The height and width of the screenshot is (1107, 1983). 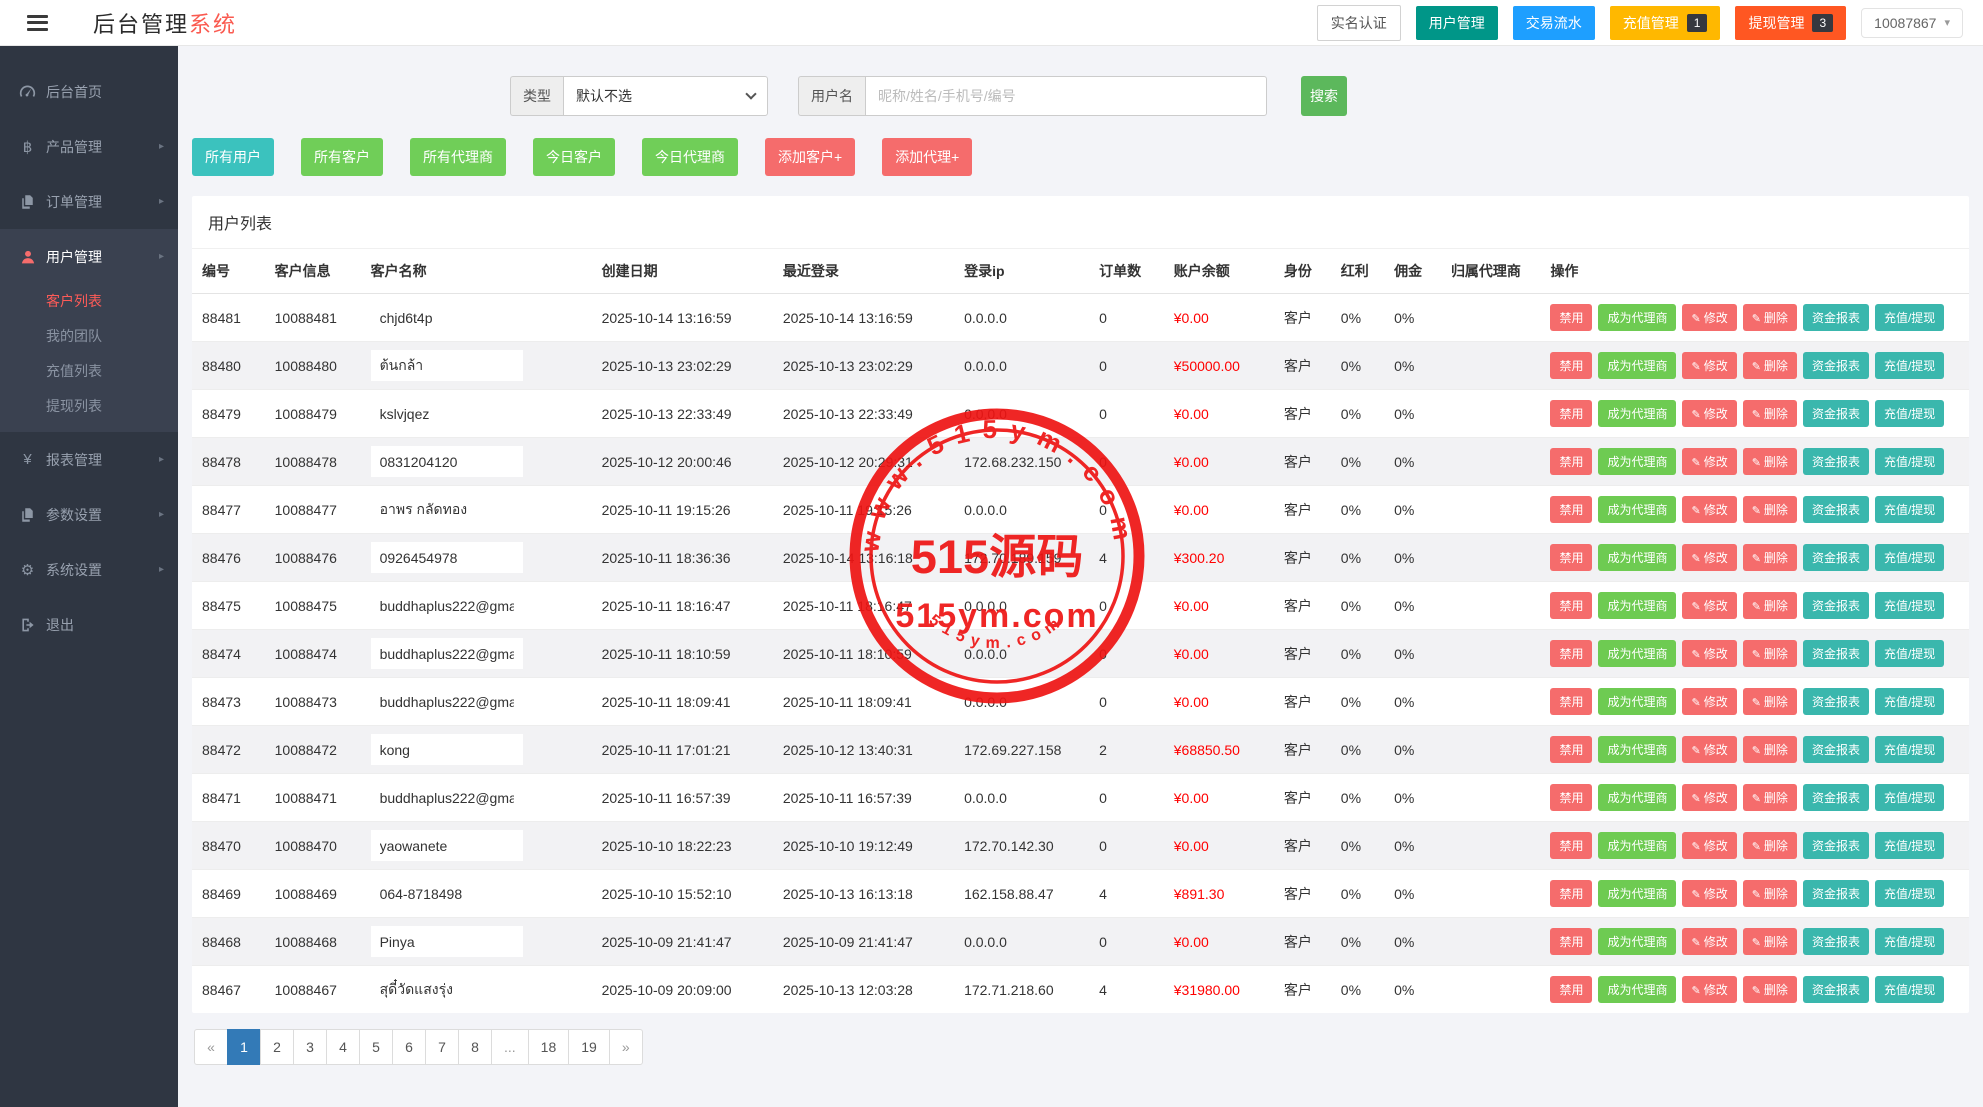 I want to click on all-customers-button: 所有客户, so click(x=342, y=157).